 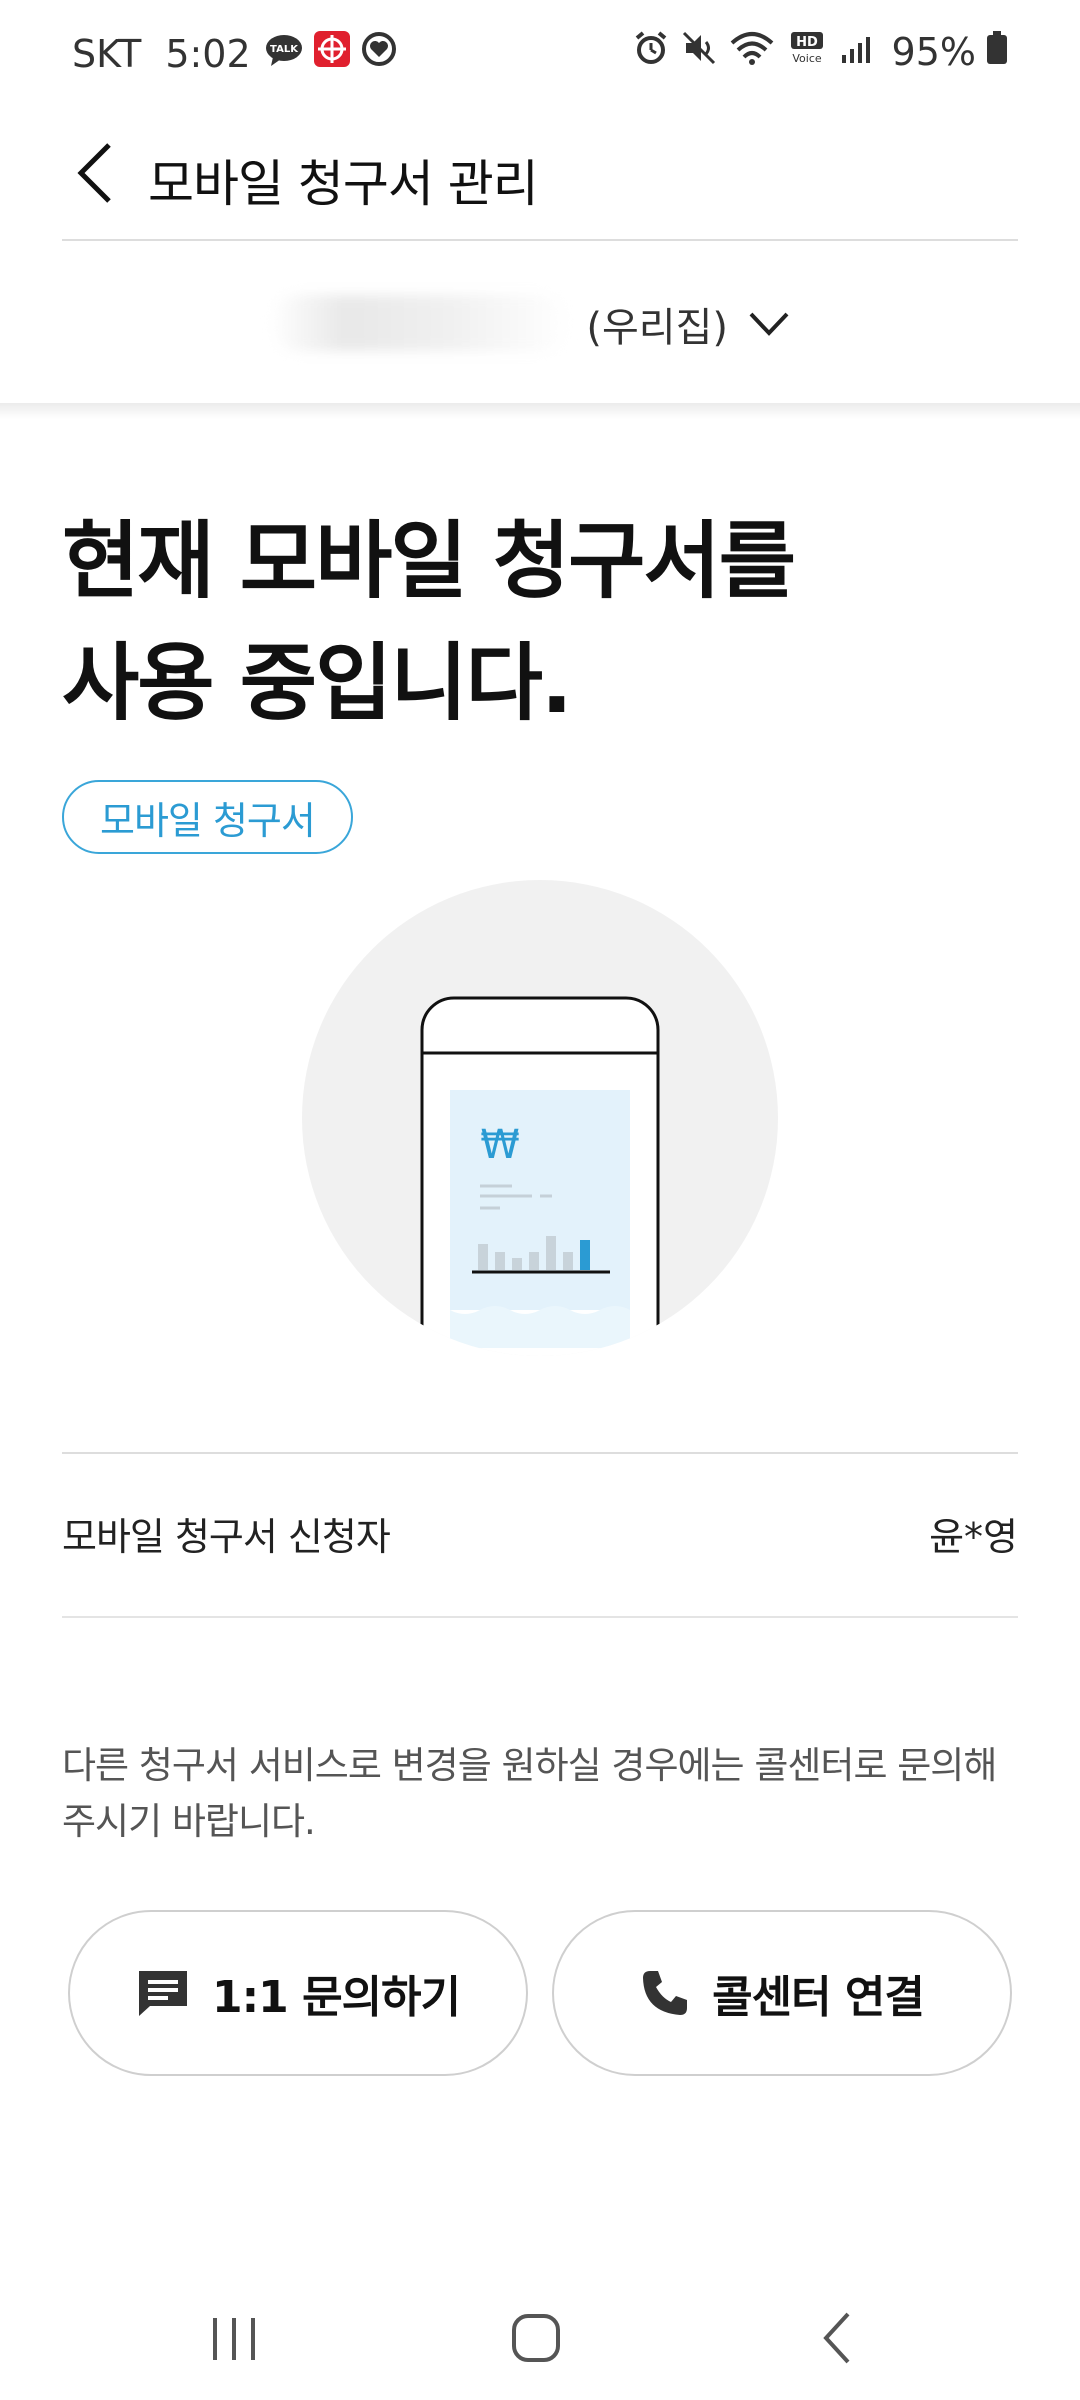 What do you see at coordinates (429, 561) in the screenshot?
I see `headline-line-1: 현재 모바일 청구서를` at bounding box center [429, 561].